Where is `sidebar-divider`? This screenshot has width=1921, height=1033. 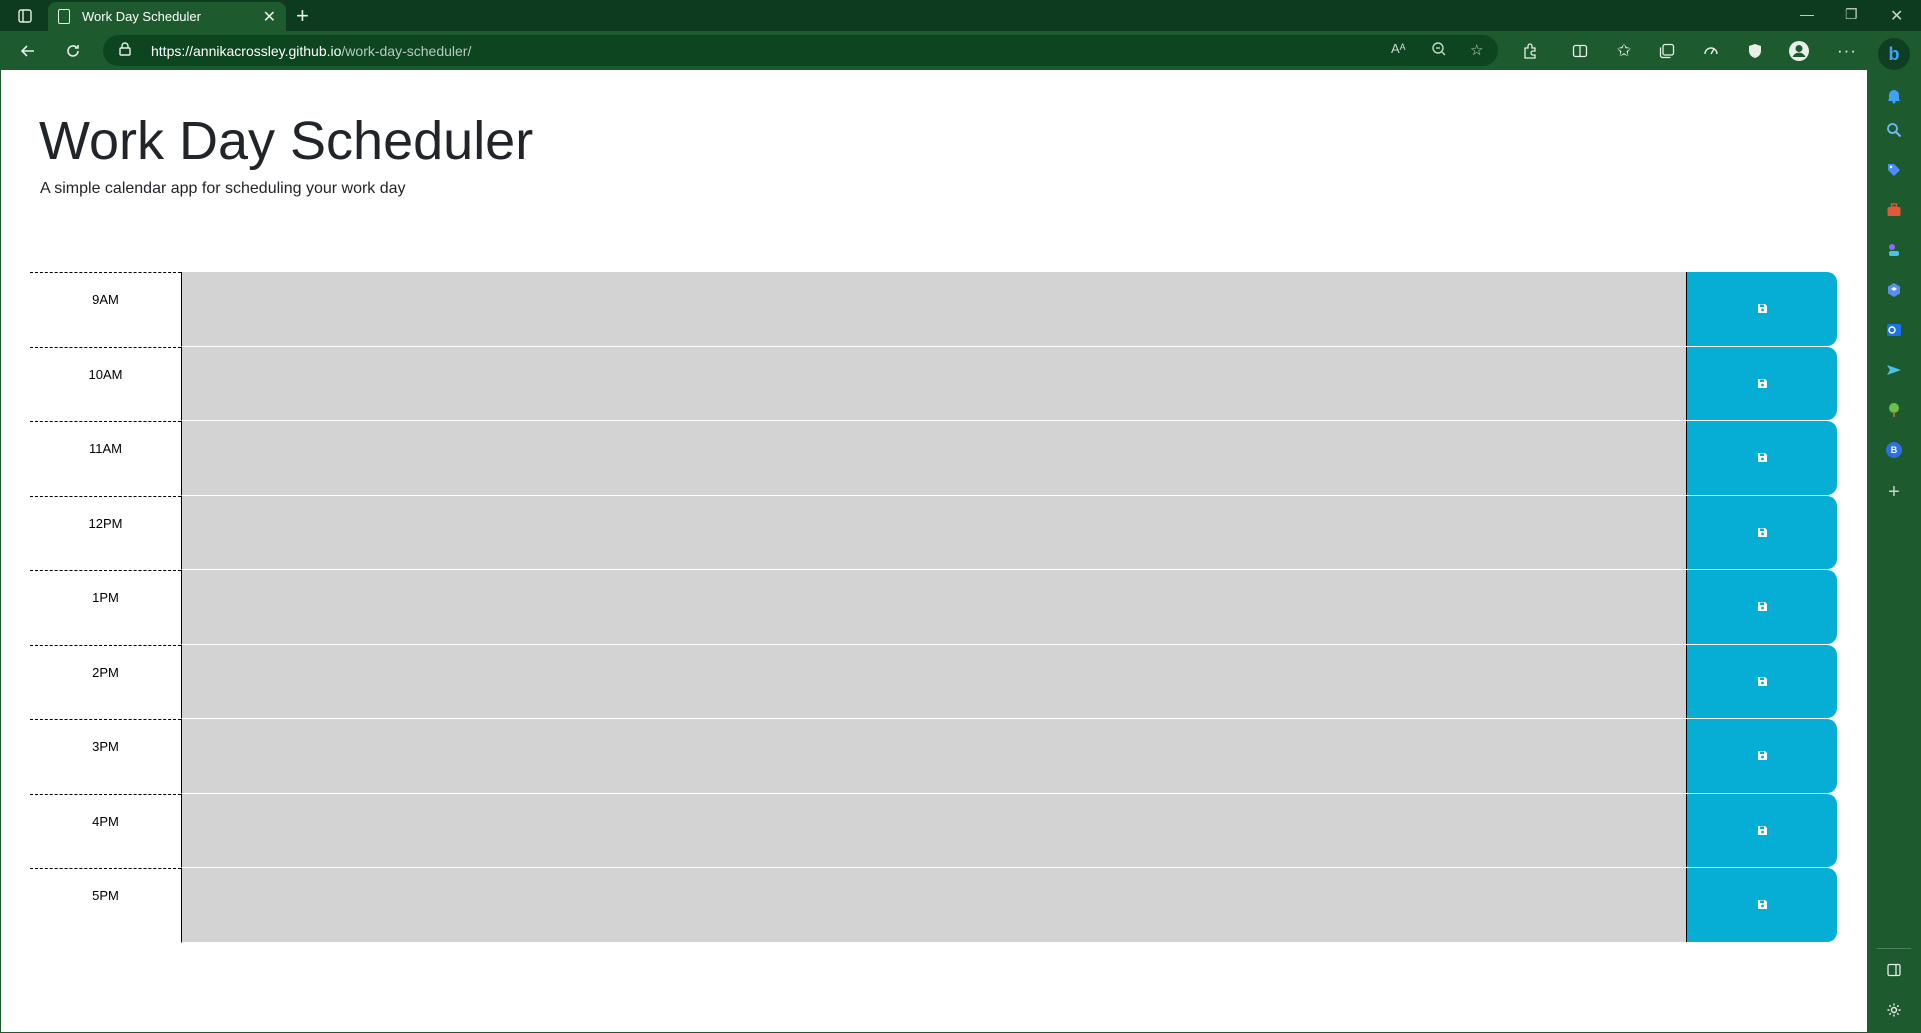 sidebar-divider is located at coordinates (1894, 948).